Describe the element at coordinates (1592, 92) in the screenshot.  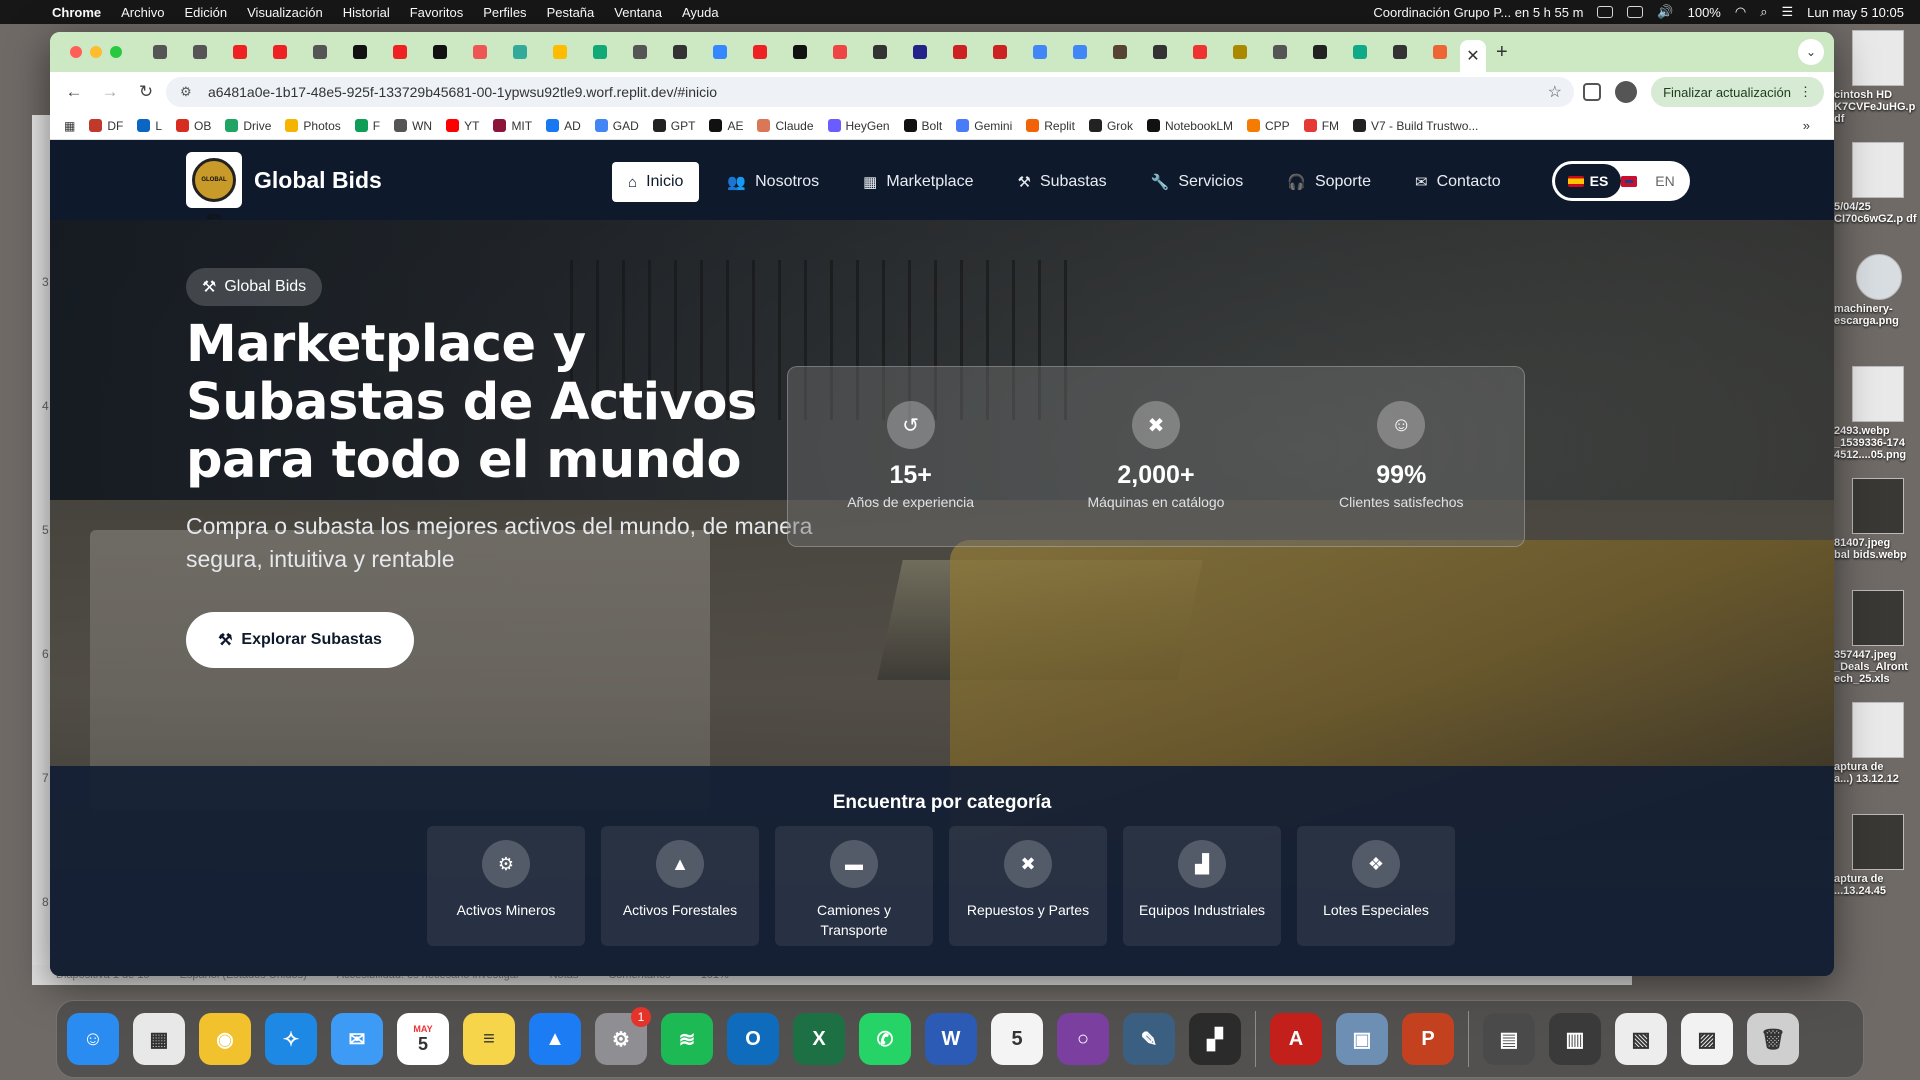
I see `extensions-icon` at that location.